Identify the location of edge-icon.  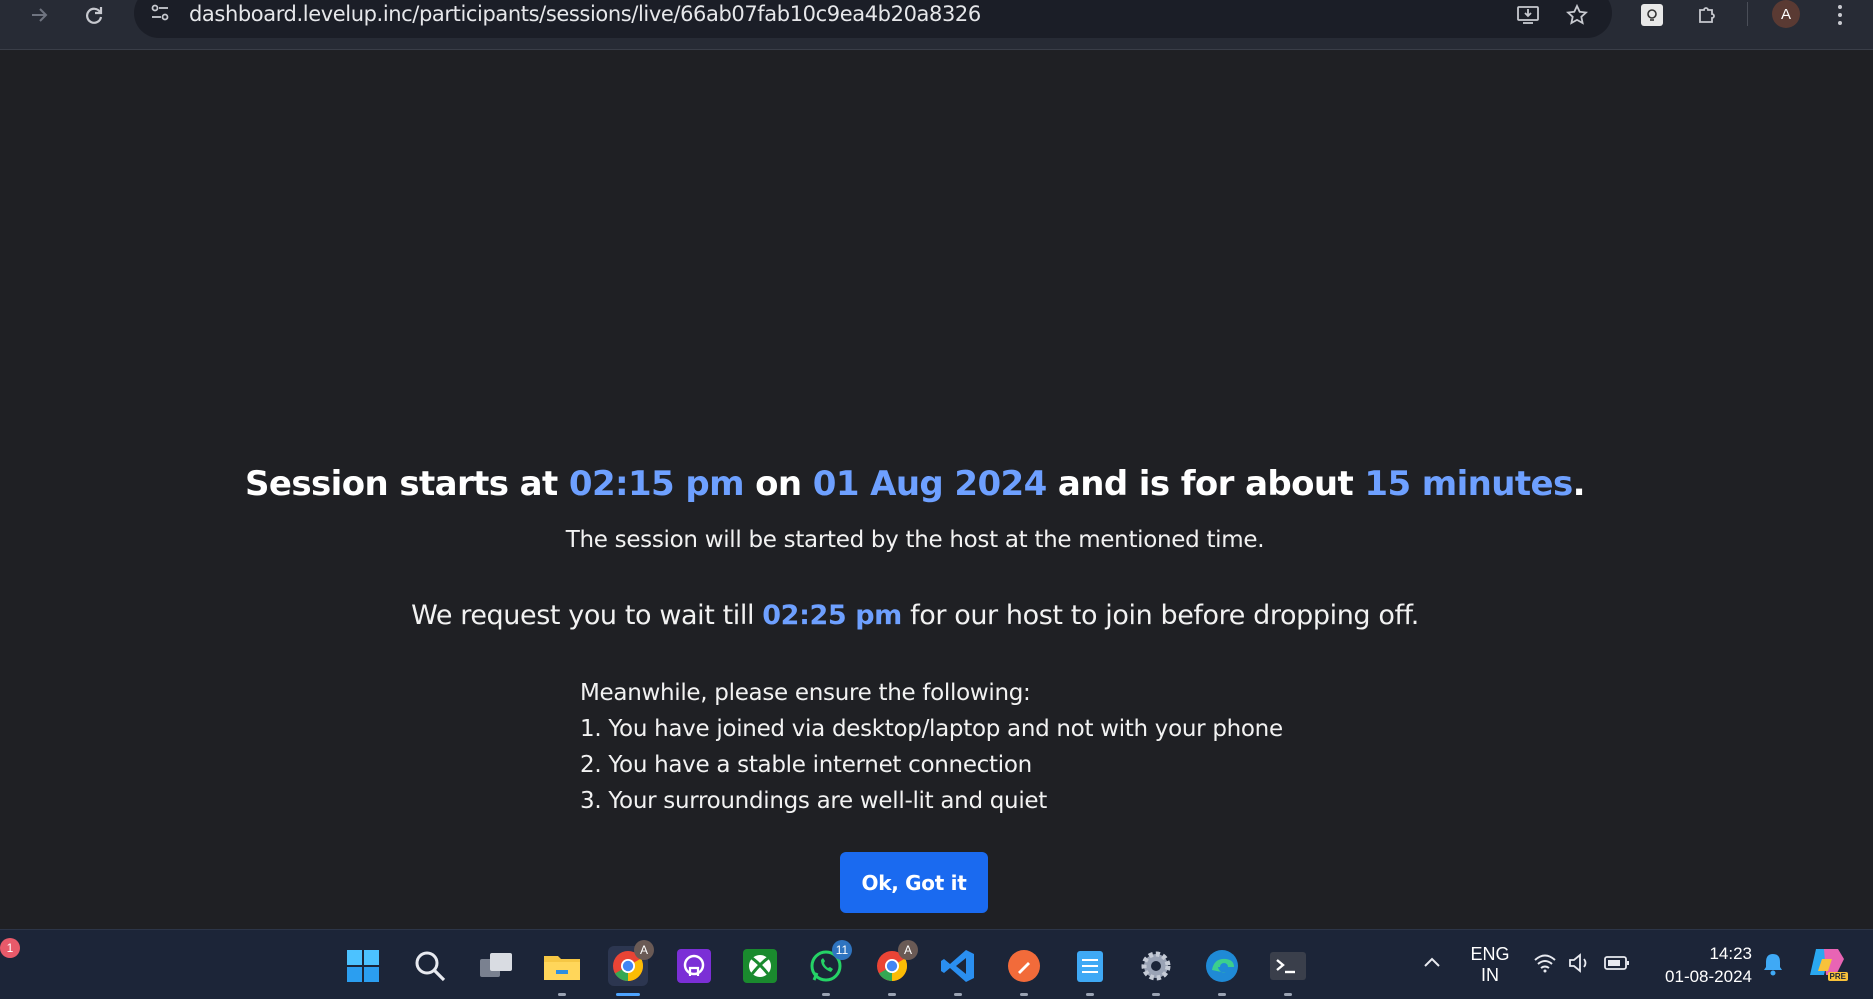
(1222, 971).